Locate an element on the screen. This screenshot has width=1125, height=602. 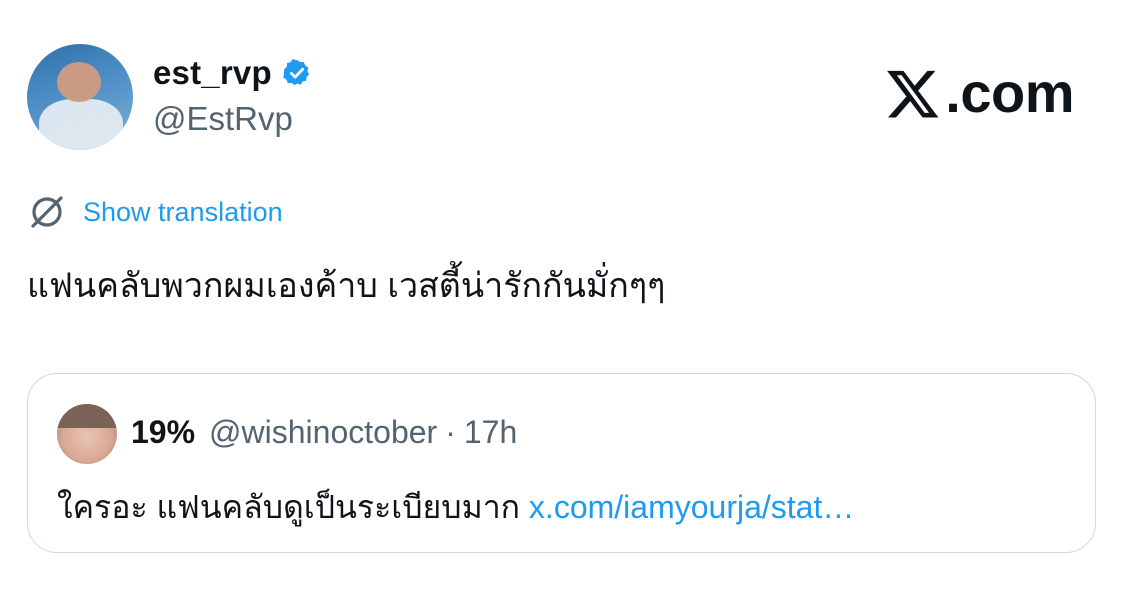
quoted-tweet-header: 19% @wishinoctober · 17h is located at coordinates (324, 432).